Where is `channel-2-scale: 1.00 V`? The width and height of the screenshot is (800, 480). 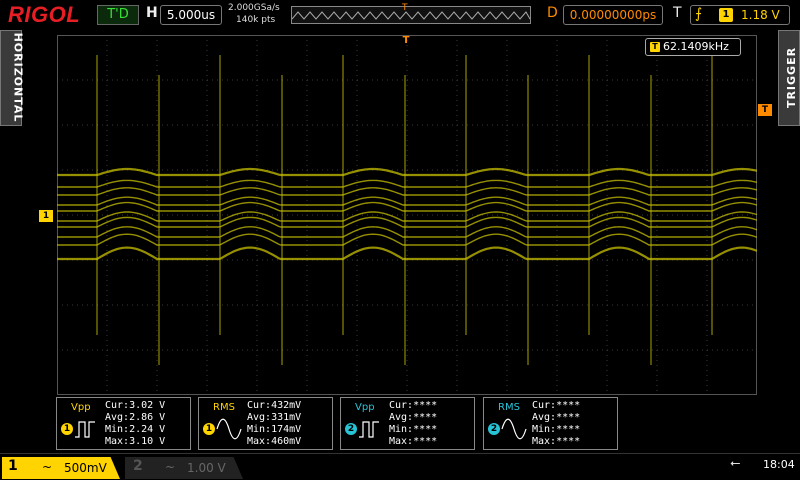 channel-2-scale: 1.00 V is located at coordinates (206, 468).